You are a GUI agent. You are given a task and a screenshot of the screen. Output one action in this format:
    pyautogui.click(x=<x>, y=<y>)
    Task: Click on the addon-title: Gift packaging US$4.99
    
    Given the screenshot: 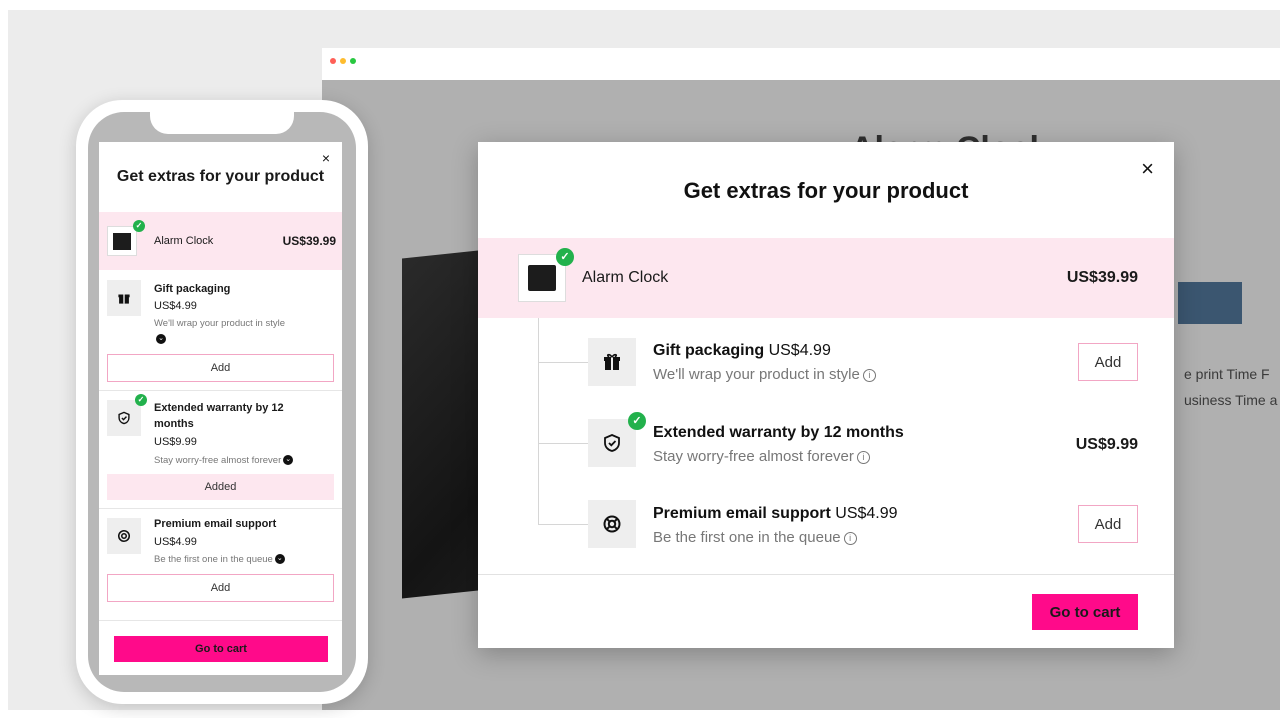 What is the action you would take?
    pyautogui.click(x=742, y=351)
    